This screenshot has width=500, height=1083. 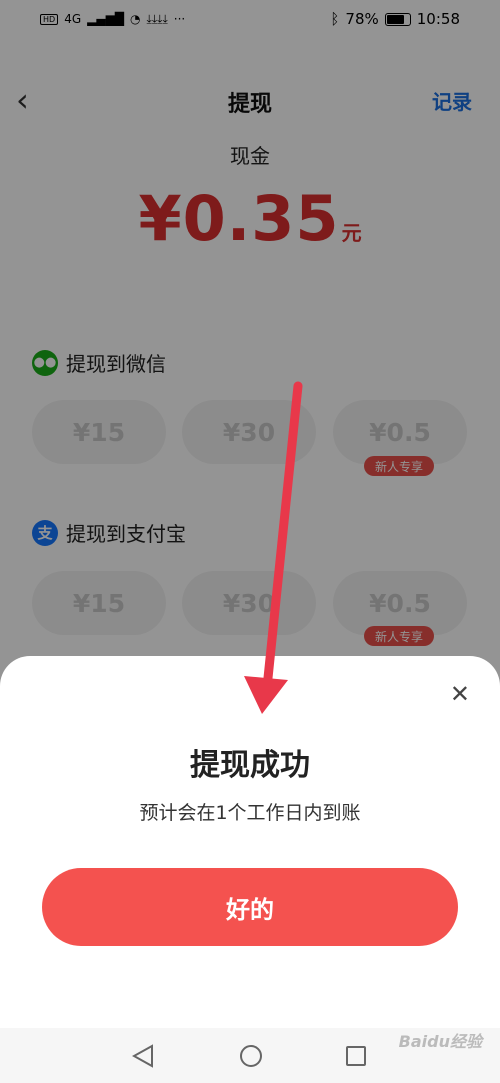 What do you see at coordinates (460, 694) in the screenshot?
I see `close-icon: ✕` at bounding box center [460, 694].